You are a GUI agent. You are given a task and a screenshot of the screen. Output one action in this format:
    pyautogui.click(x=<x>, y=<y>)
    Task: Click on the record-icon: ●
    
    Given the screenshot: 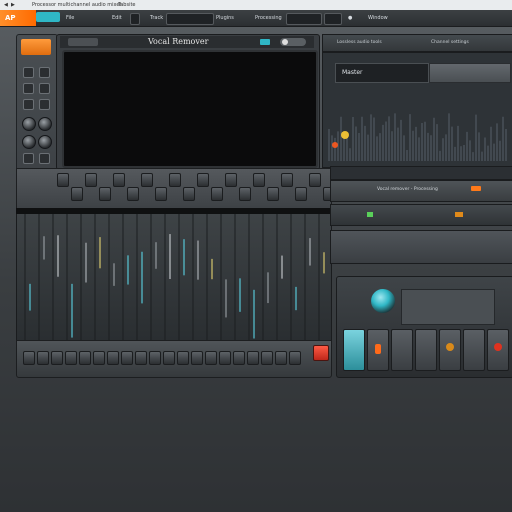 What is the action you would take?
    pyautogui.click(x=350, y=18)
    